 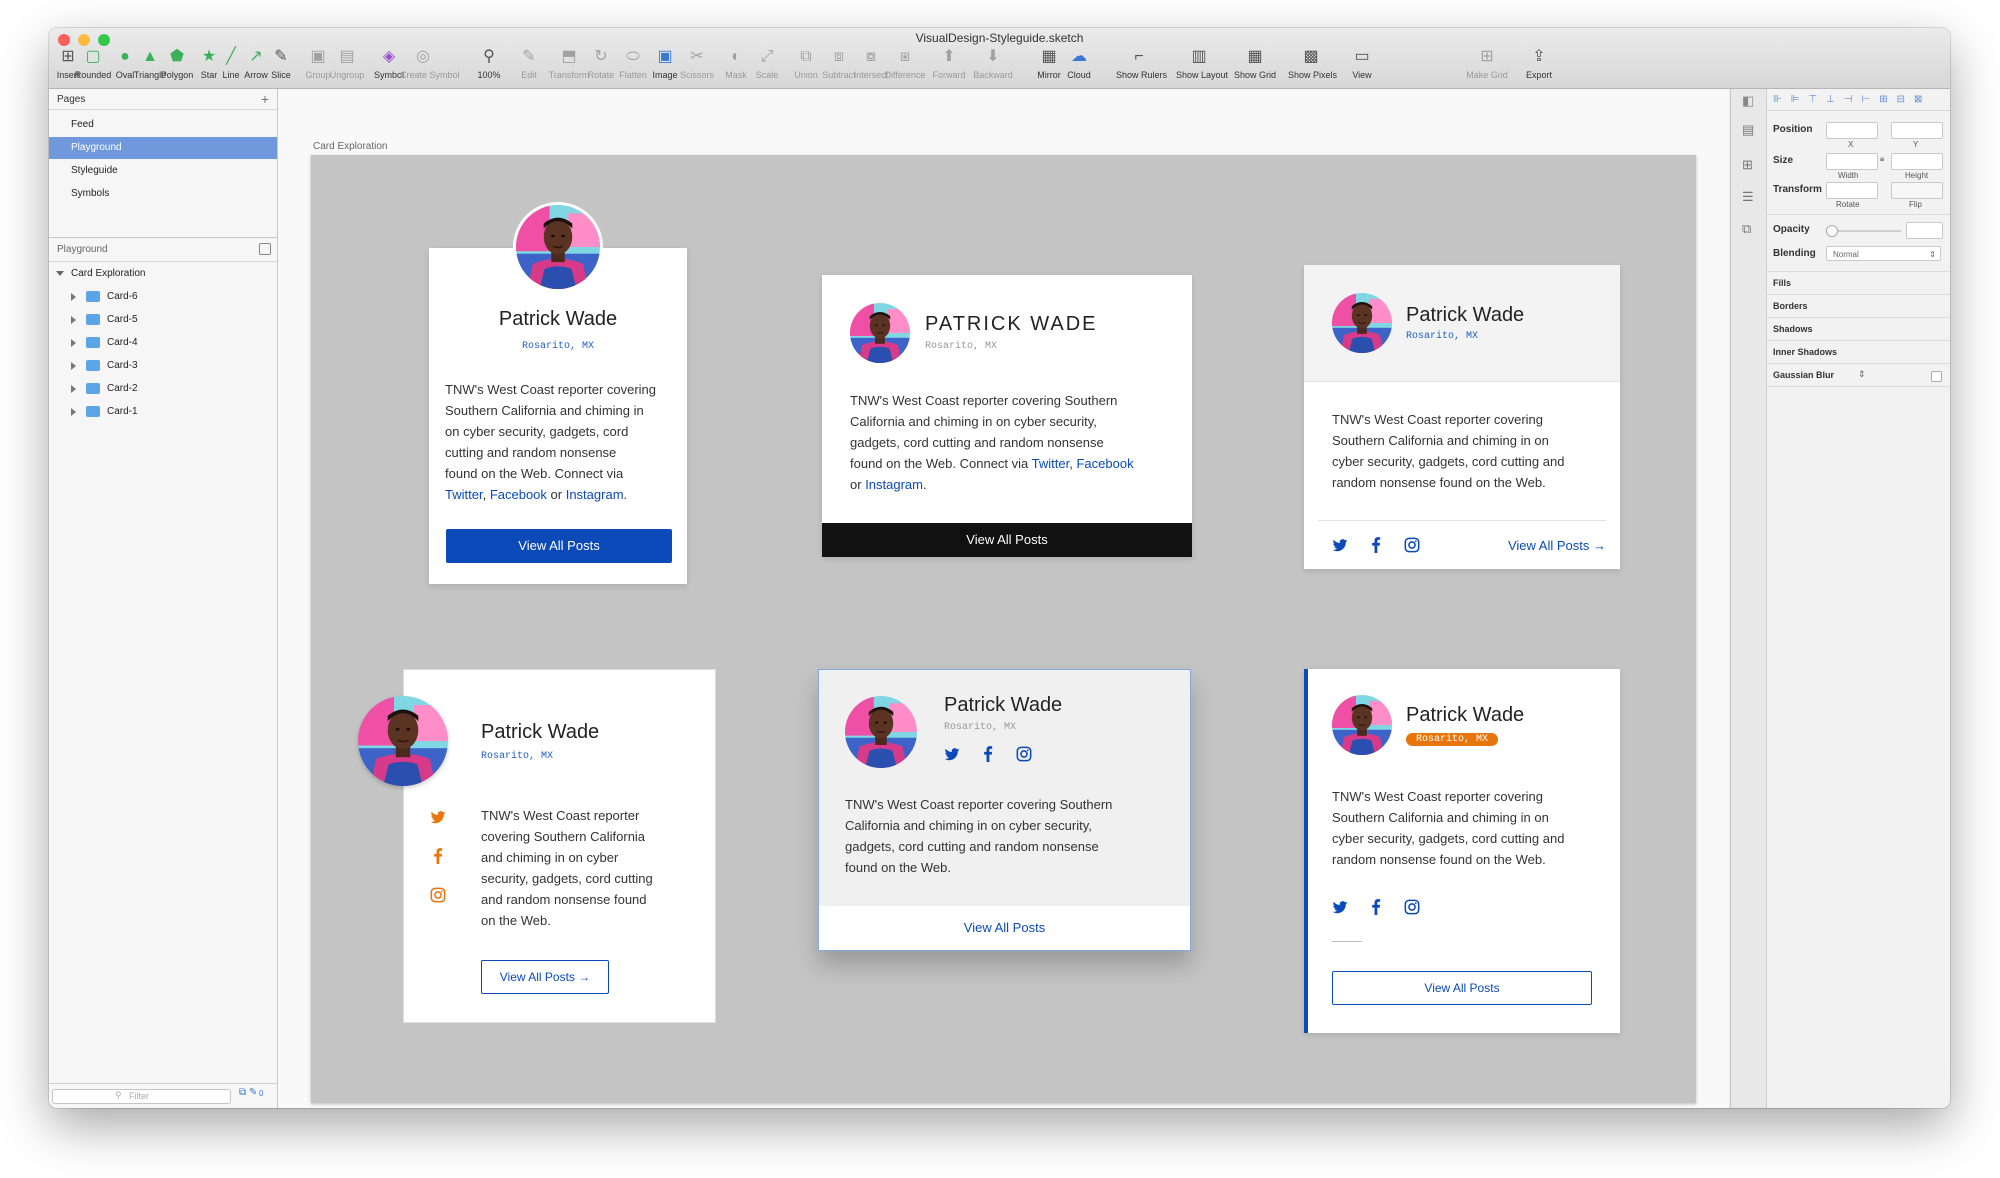 I want to click on page-item-styleguide: Styleguide, so click(x=163, y=171).